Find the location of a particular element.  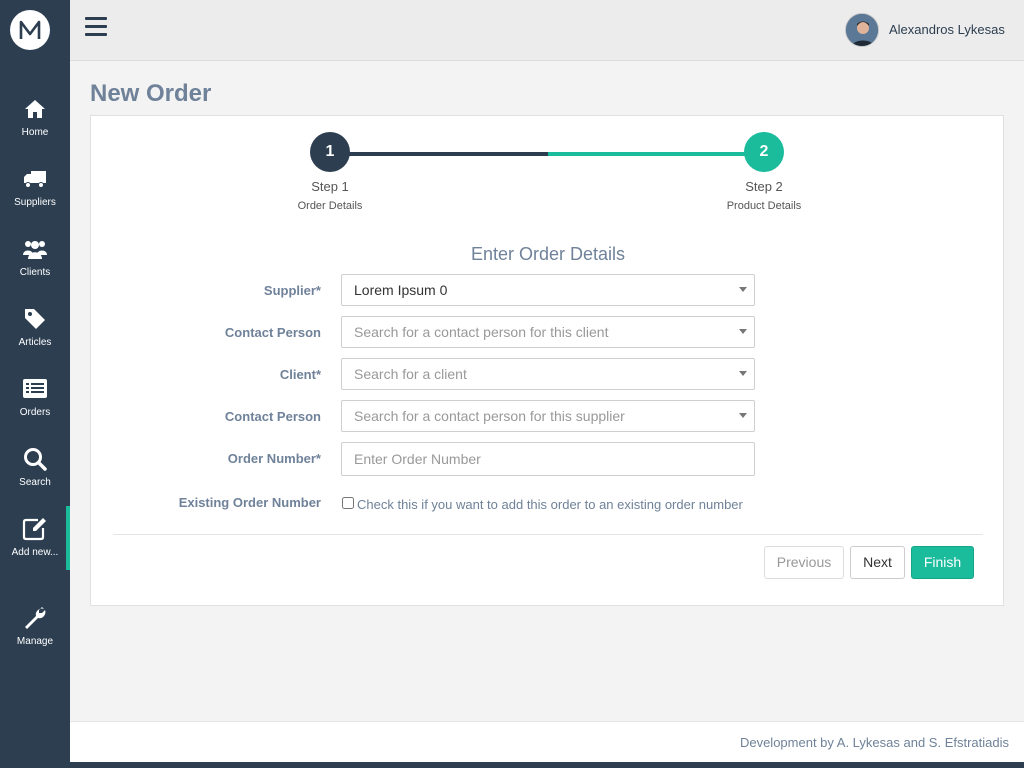

wizard-step-2-circle: 2 is located at coordinates (764, 152).